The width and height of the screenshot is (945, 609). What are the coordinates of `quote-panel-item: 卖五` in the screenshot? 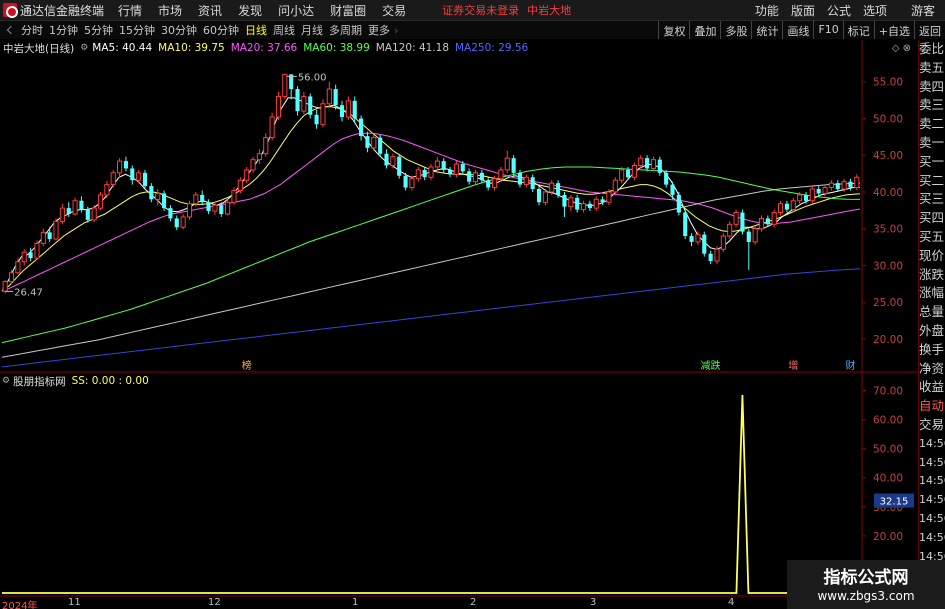 It's located at (932, 68).